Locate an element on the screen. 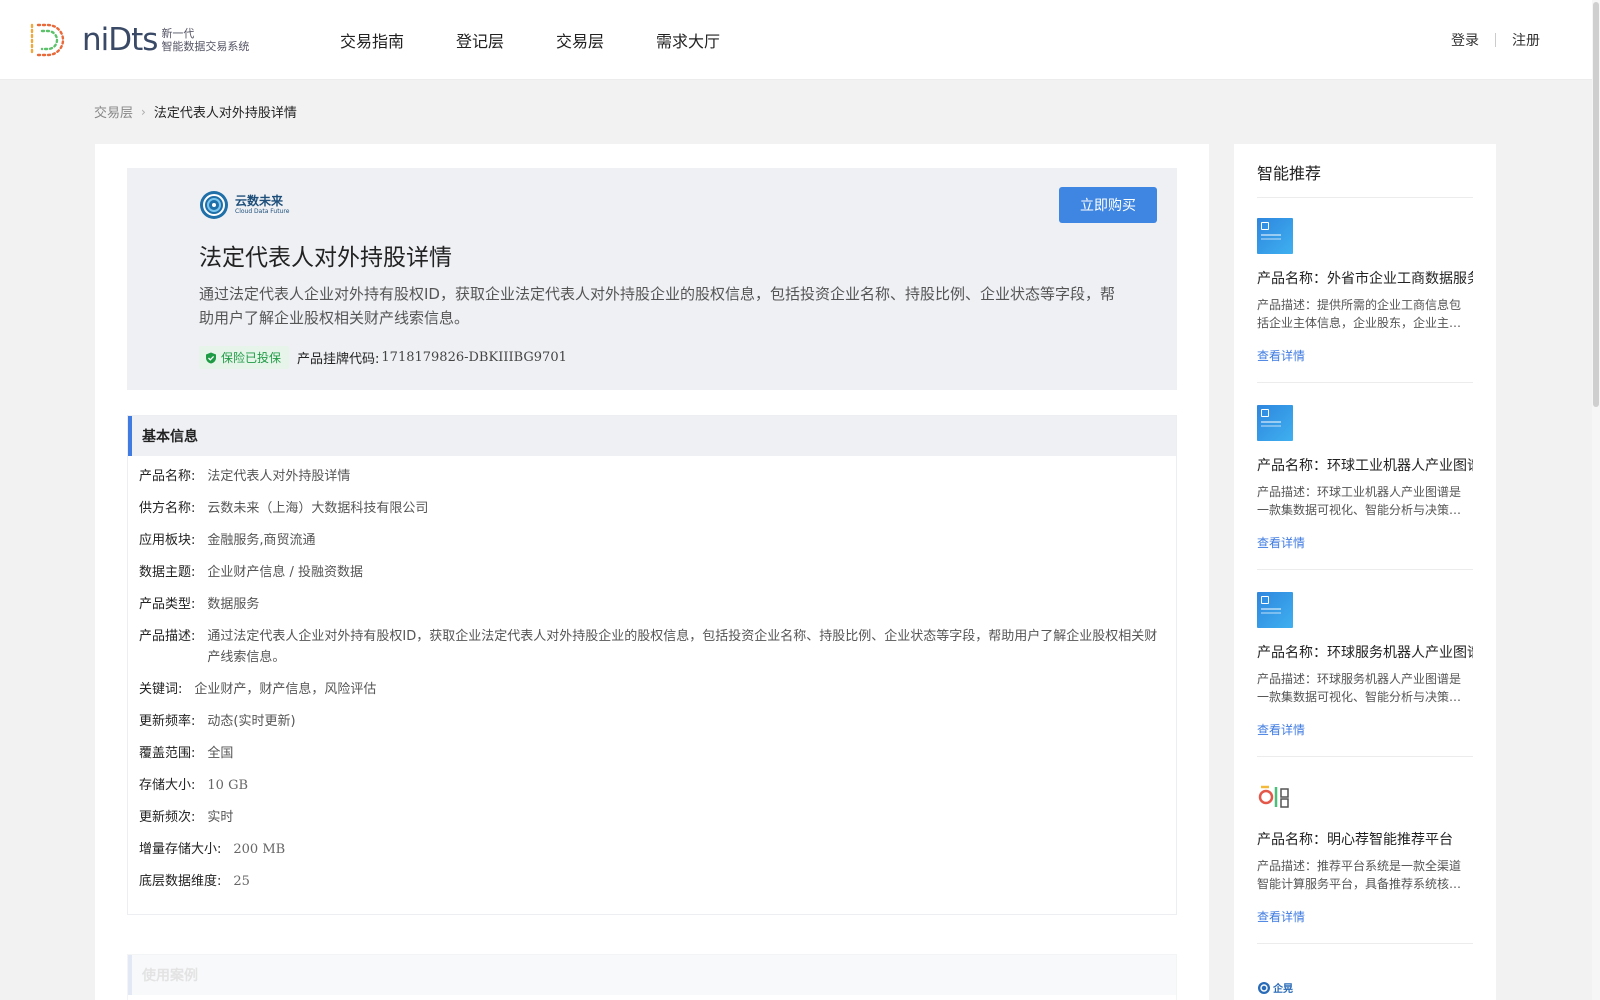  logo-tagline-1: 新一代 is located at coordinates (178, 33).